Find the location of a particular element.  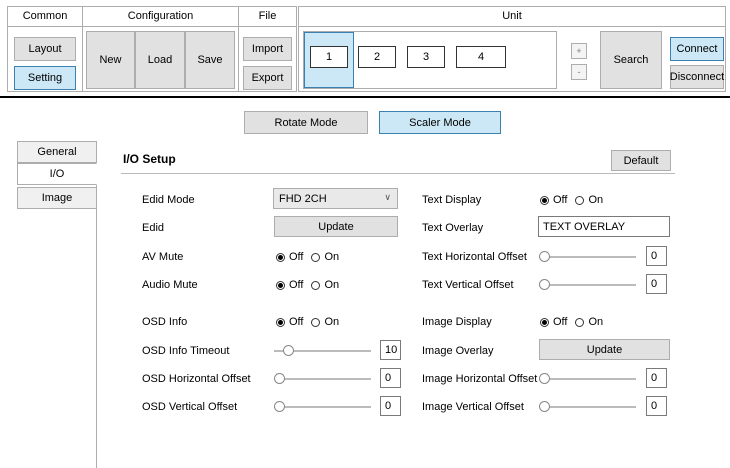

text-display-off-radio is located at coordinates (544, 200).